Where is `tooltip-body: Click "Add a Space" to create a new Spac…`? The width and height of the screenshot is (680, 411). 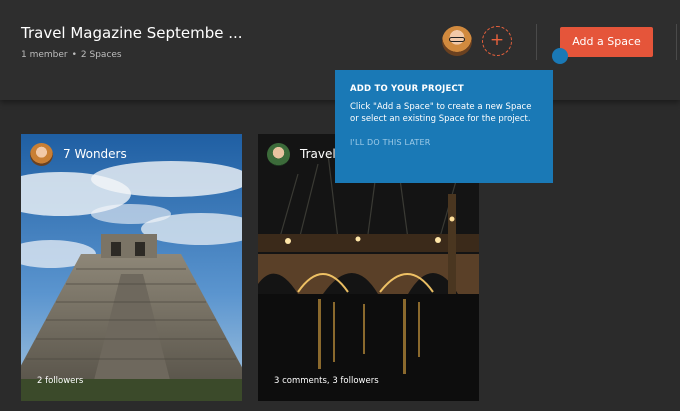 tooltip-body: Click "Add a Space" to create a new Spac… is located at coordinates (441, 113).